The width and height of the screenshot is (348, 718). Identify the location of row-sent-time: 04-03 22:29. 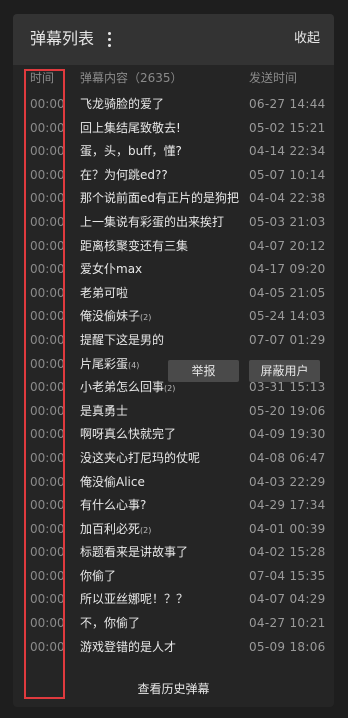
(287, 481).